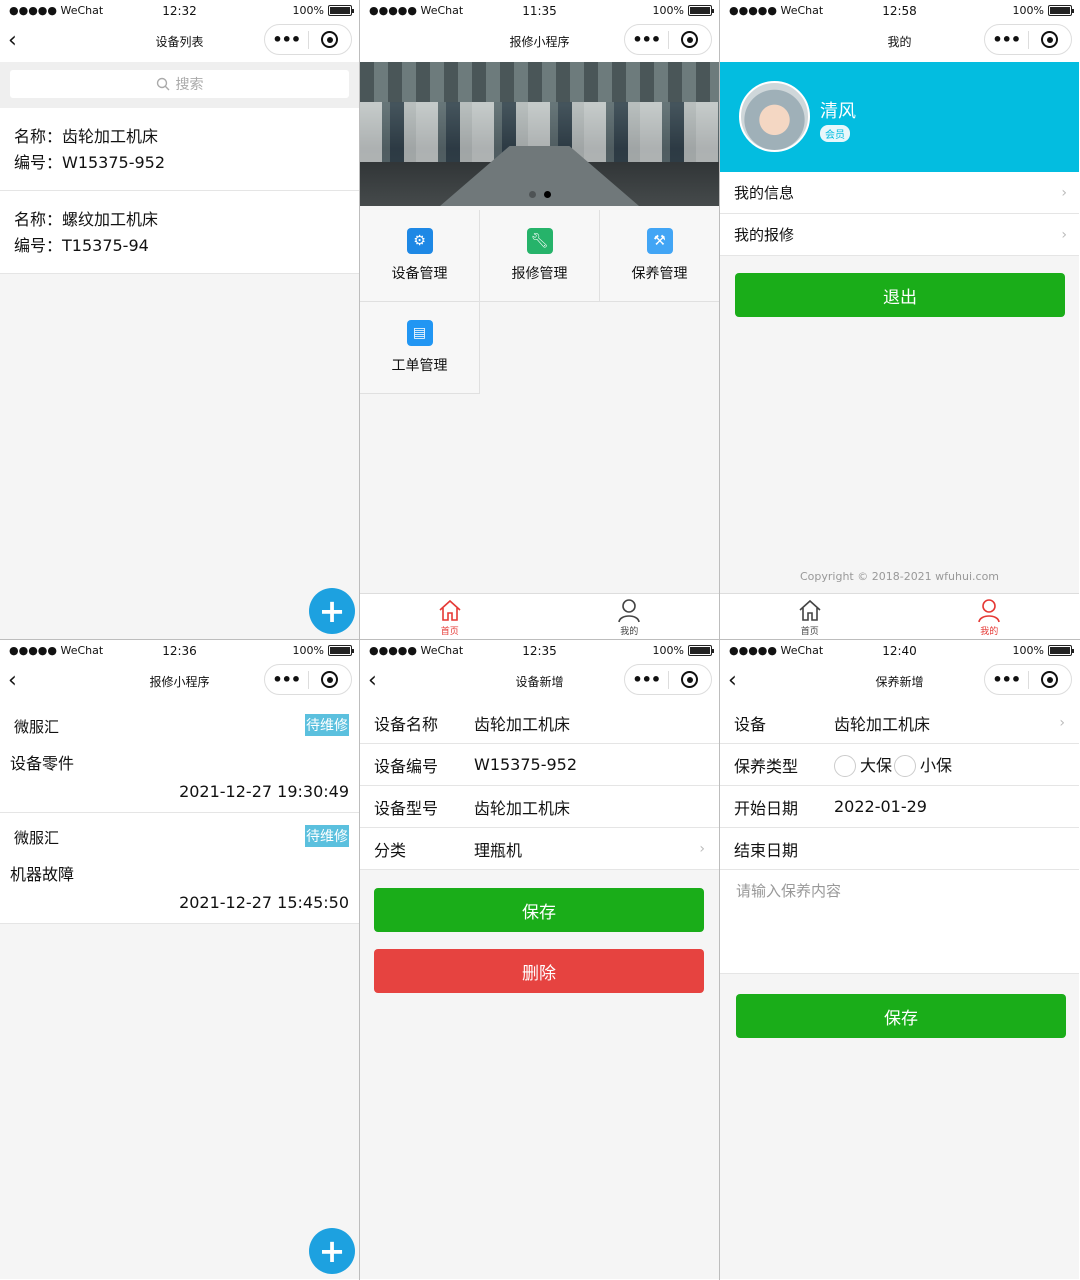 This screenshot has height=1280, width=1080. Describe the element at coordinates (406, 766) in the screenshot. I see `field-label: 设备编号` at that location.